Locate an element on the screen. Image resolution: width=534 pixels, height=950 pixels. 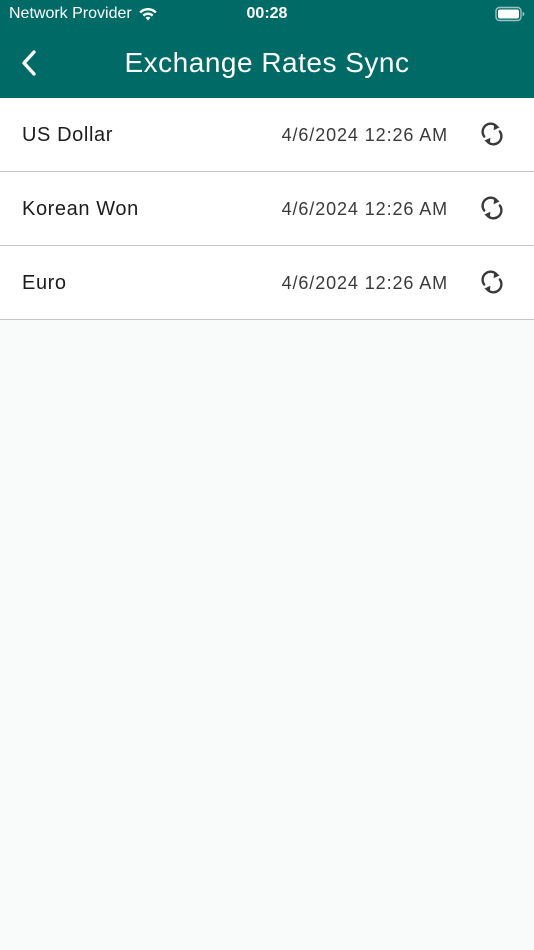
currency-name: US Dollar is located at coordinates (67, 135).